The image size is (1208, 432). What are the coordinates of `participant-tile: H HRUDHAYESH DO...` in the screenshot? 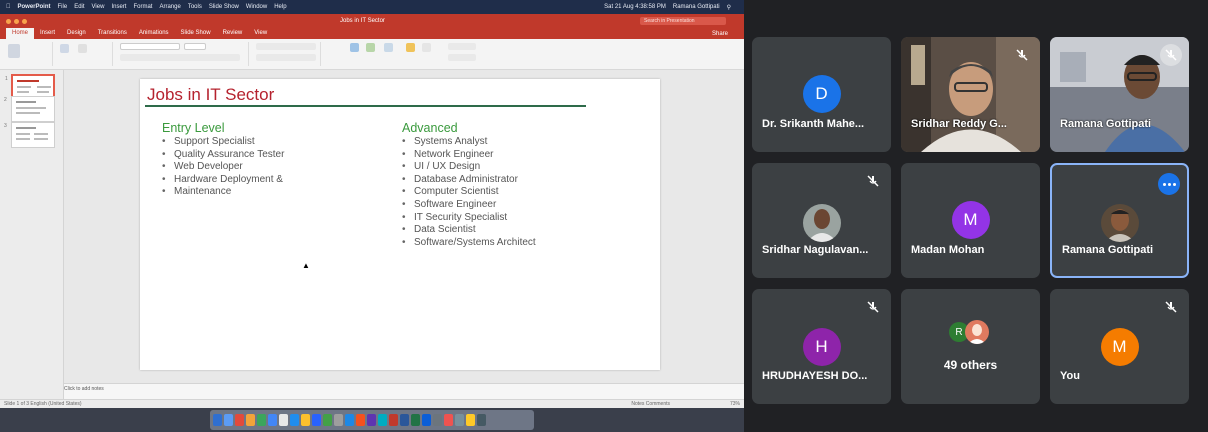 It's located at (821, 346).